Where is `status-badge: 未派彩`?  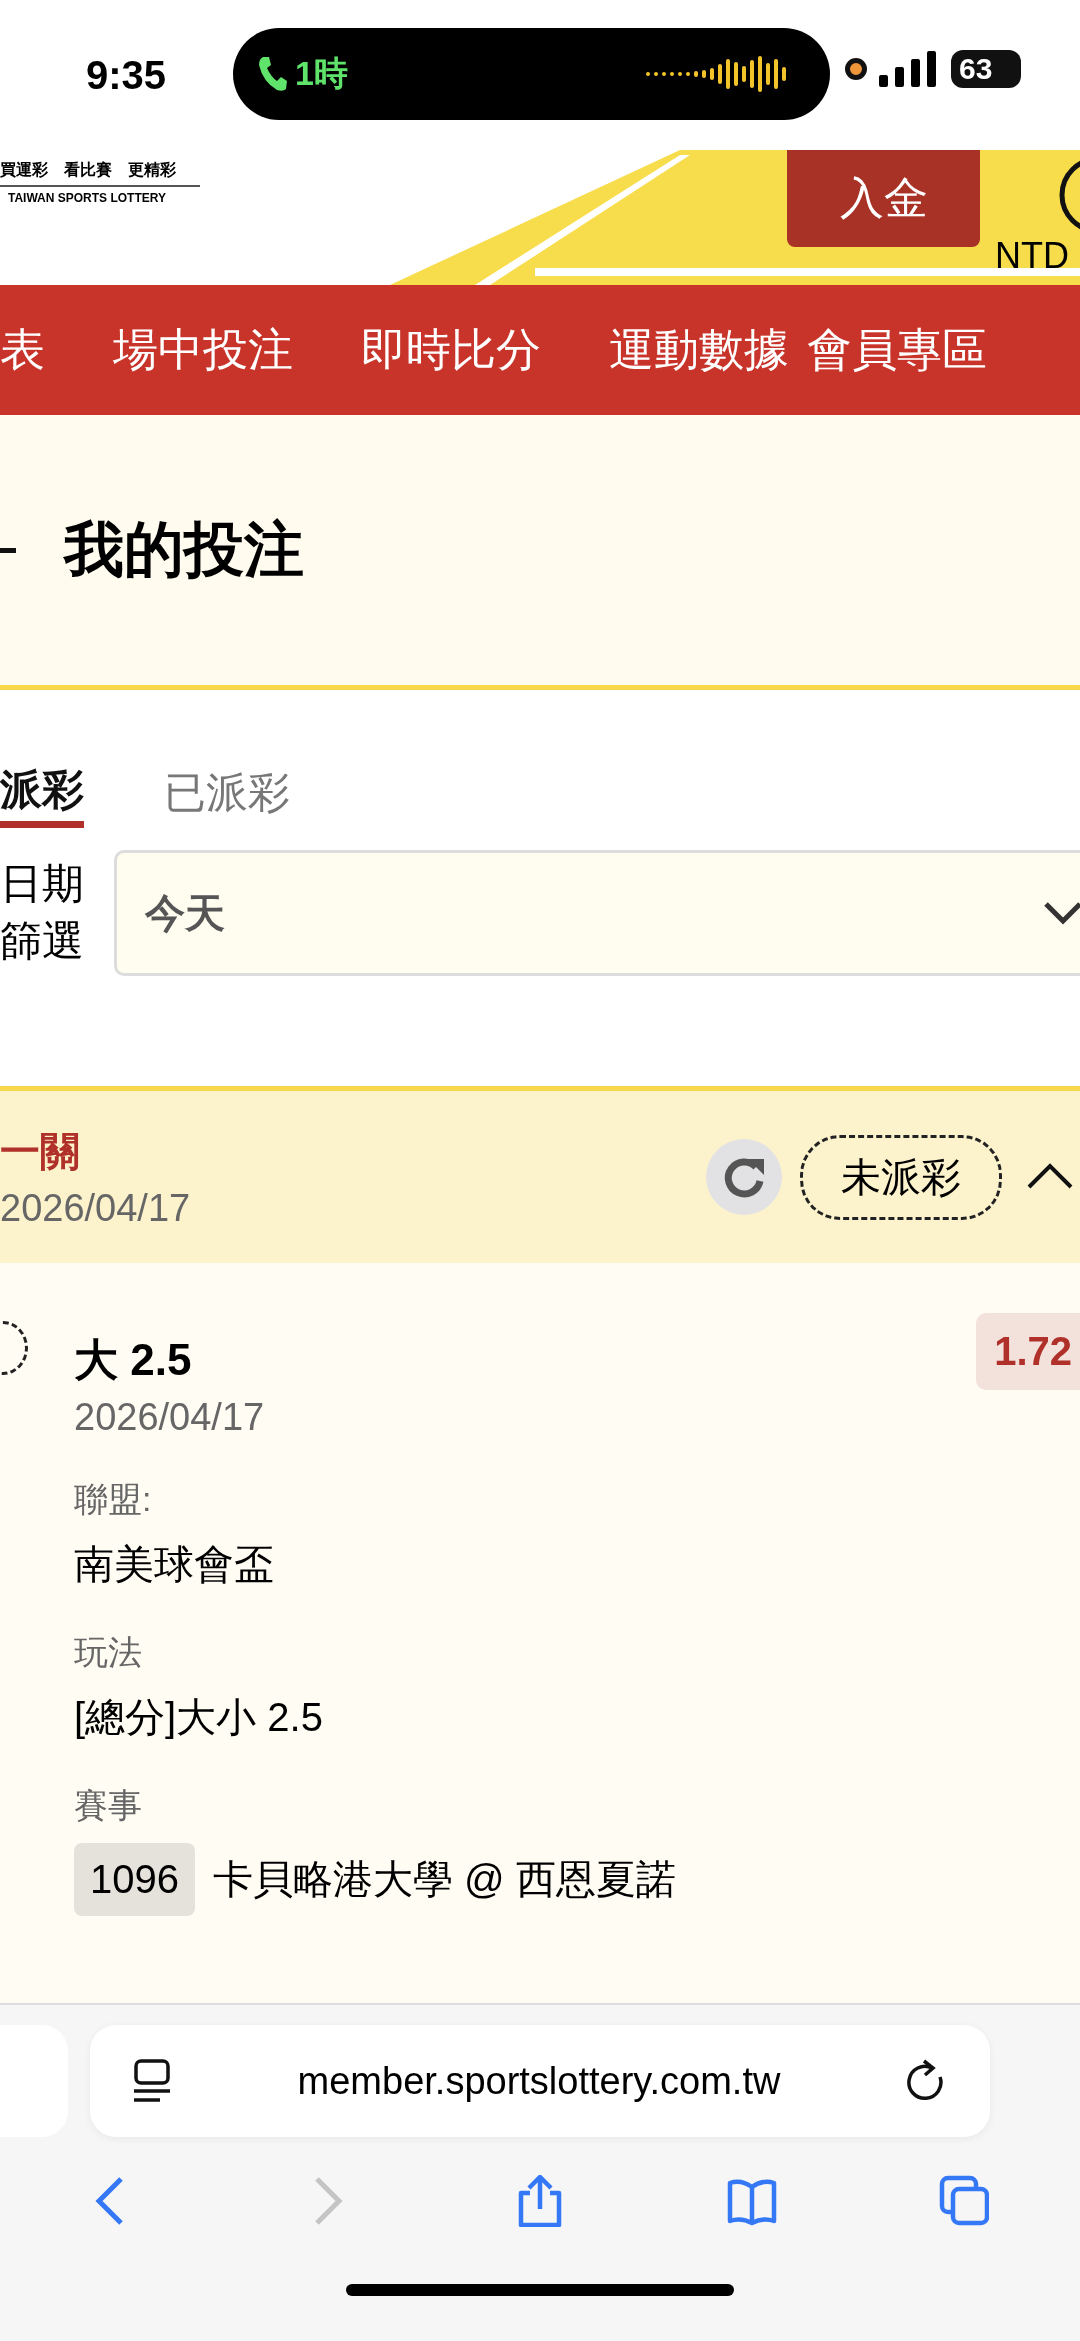
status-badge: 未派彩 is located at coordinates (901, 1177).